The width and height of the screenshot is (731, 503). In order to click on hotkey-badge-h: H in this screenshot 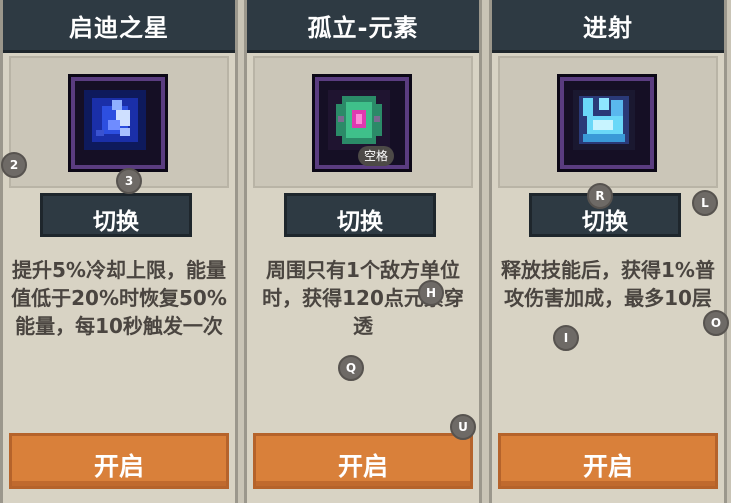, I will do `click(431, 293)`.